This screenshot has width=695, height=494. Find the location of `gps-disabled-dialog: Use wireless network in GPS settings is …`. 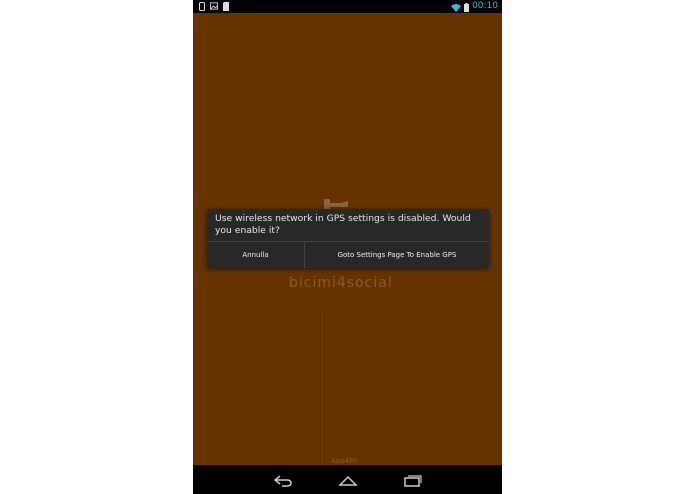

gps-disabled-dialog: Use wireless network in GPS settings is … is located at coordinates (348, 238).